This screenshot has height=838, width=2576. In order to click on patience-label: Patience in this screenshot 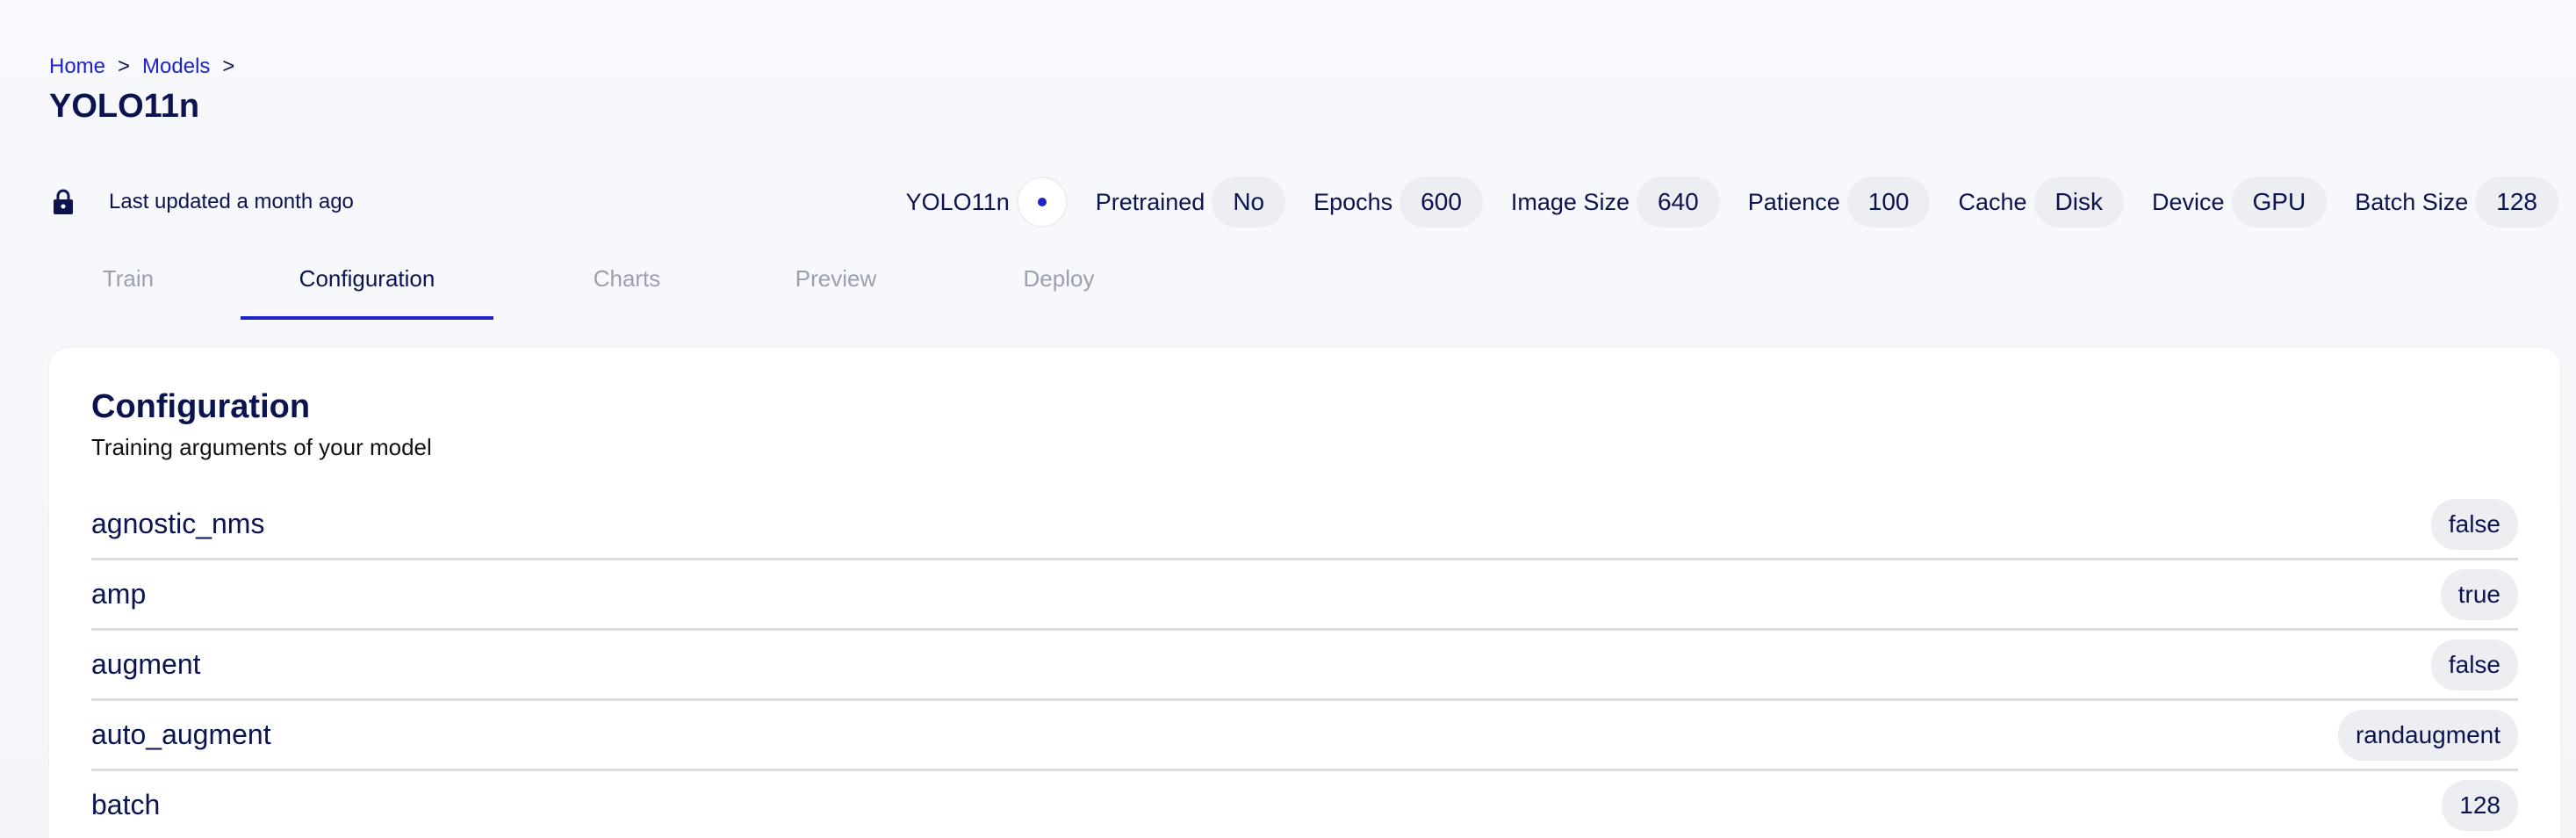, I will do `click(1793, 201)`.